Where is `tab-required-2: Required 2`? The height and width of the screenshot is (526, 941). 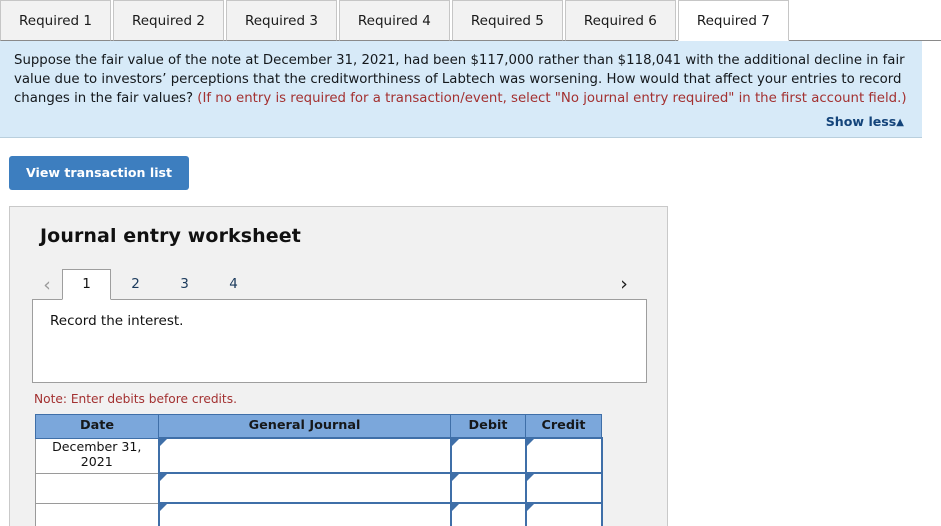 tab-required-2: Required 2 is located at coordinates (168, 20).